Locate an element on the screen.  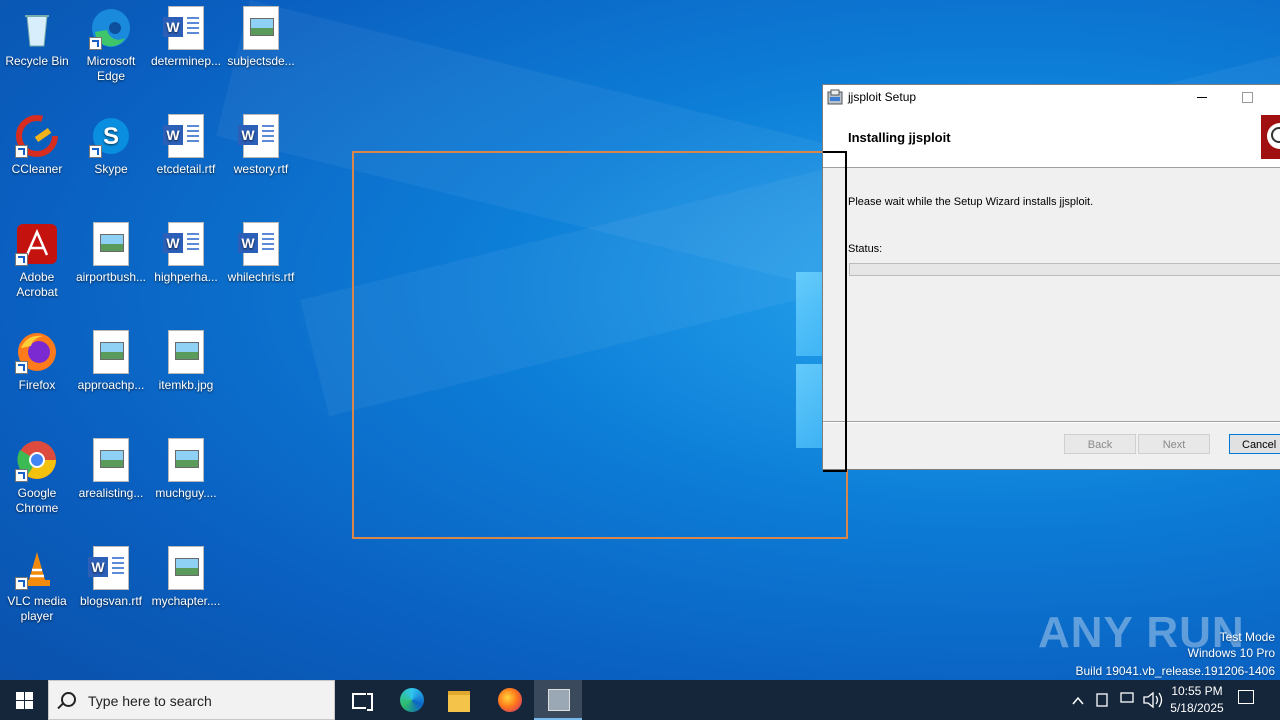
start-button is located at coordinates (24, 700).